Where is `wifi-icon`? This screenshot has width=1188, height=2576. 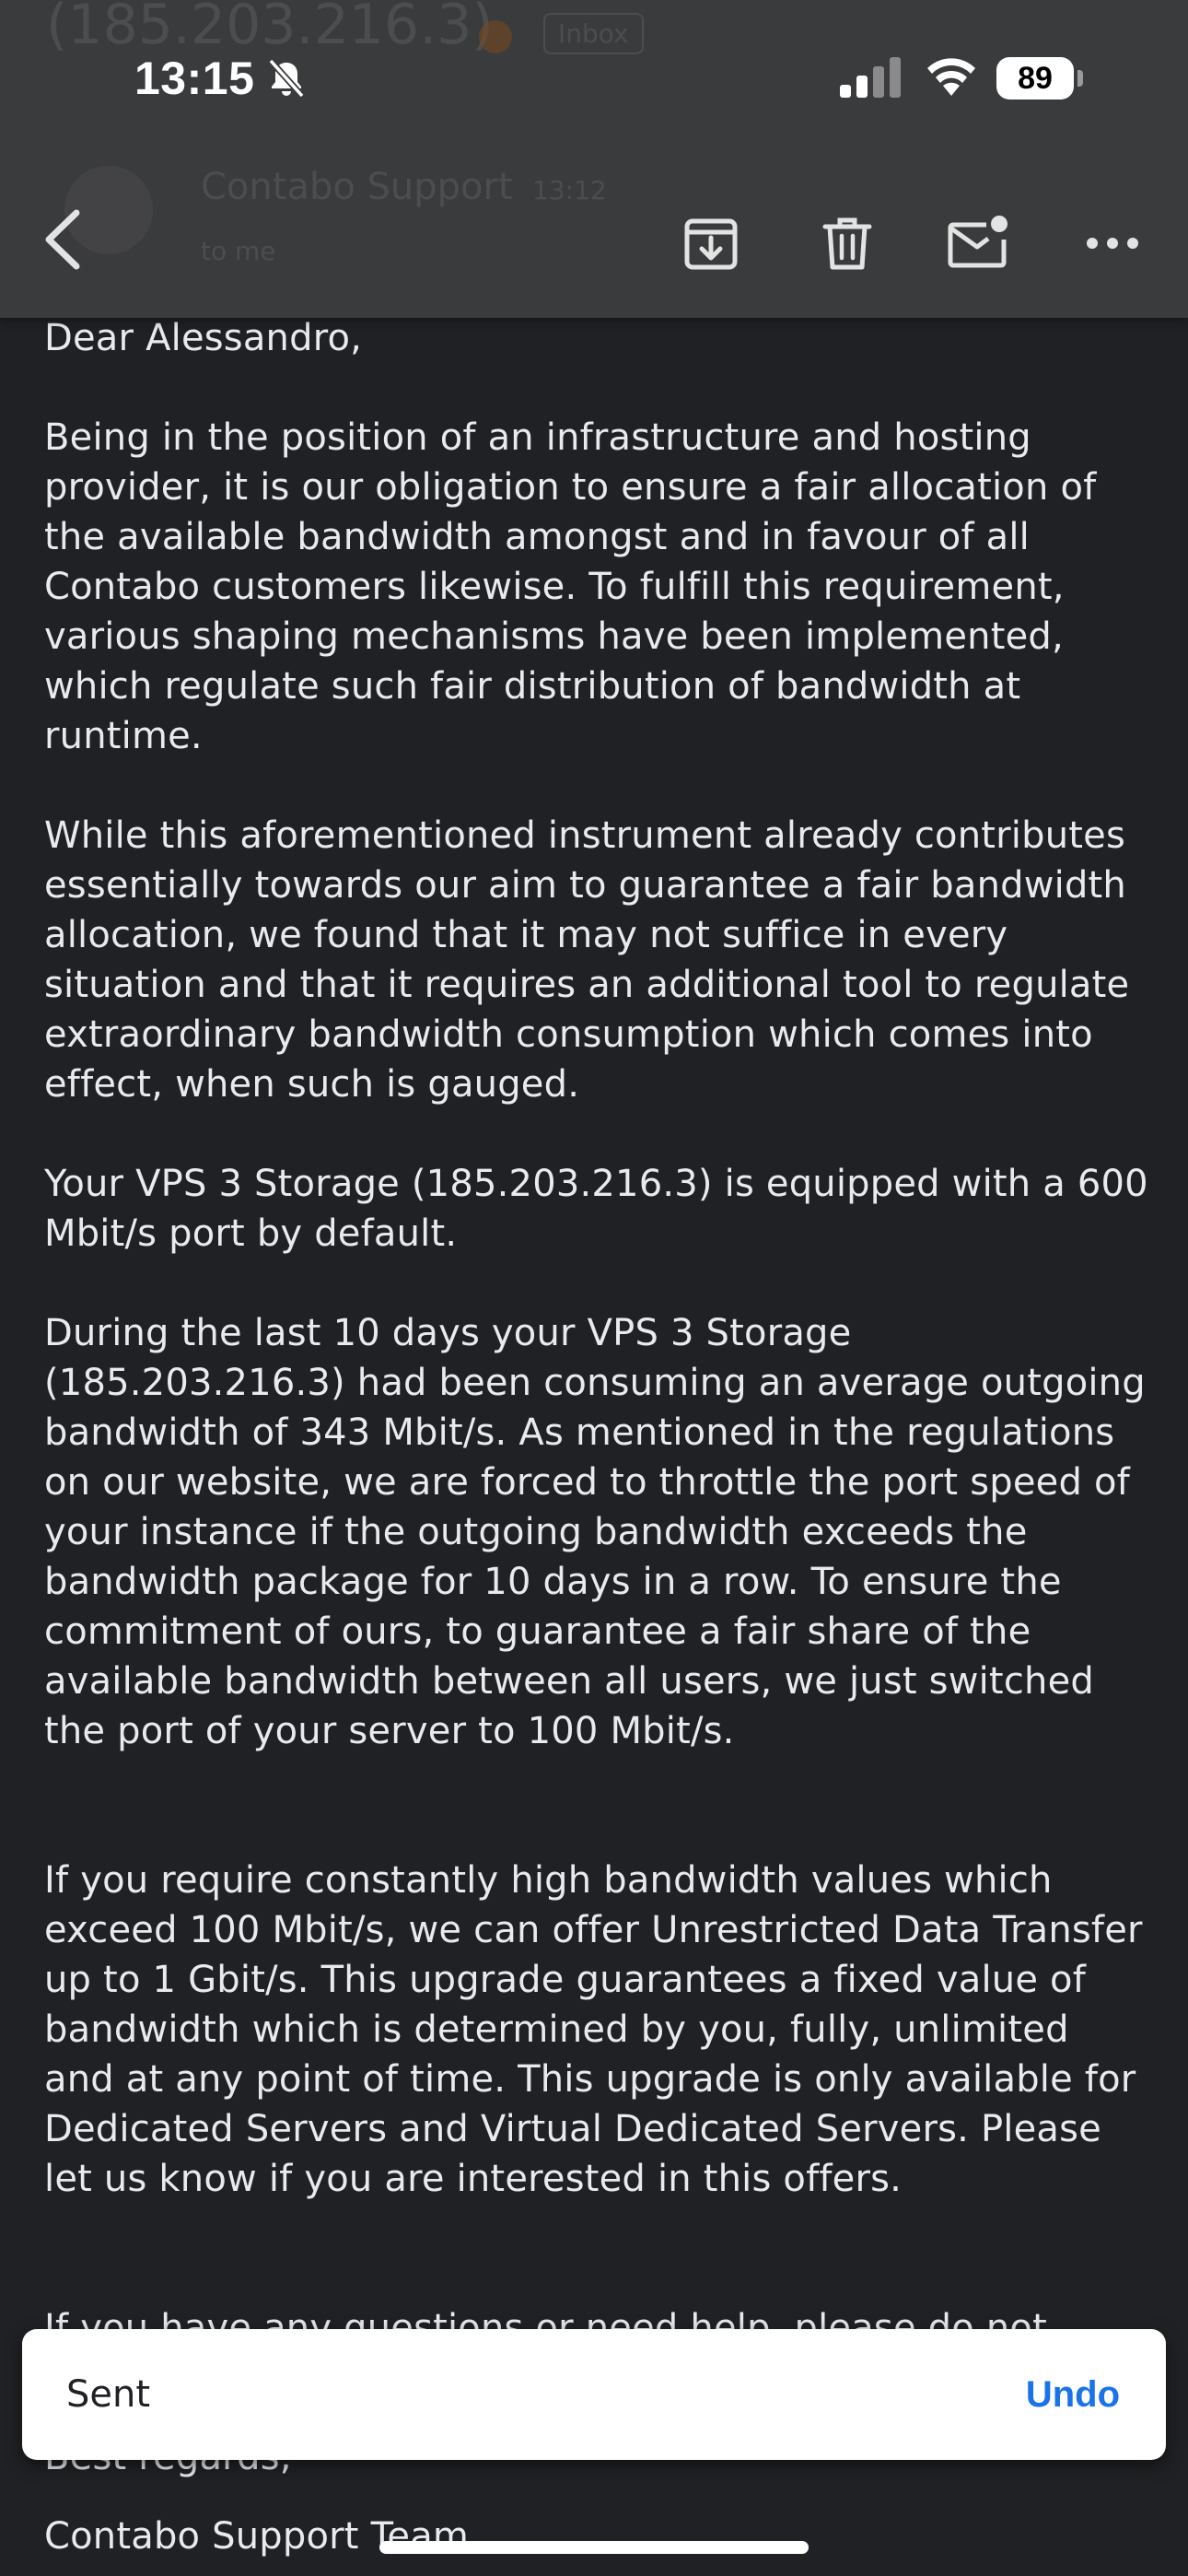 wifi-icon is located at coordinates (951, 77).